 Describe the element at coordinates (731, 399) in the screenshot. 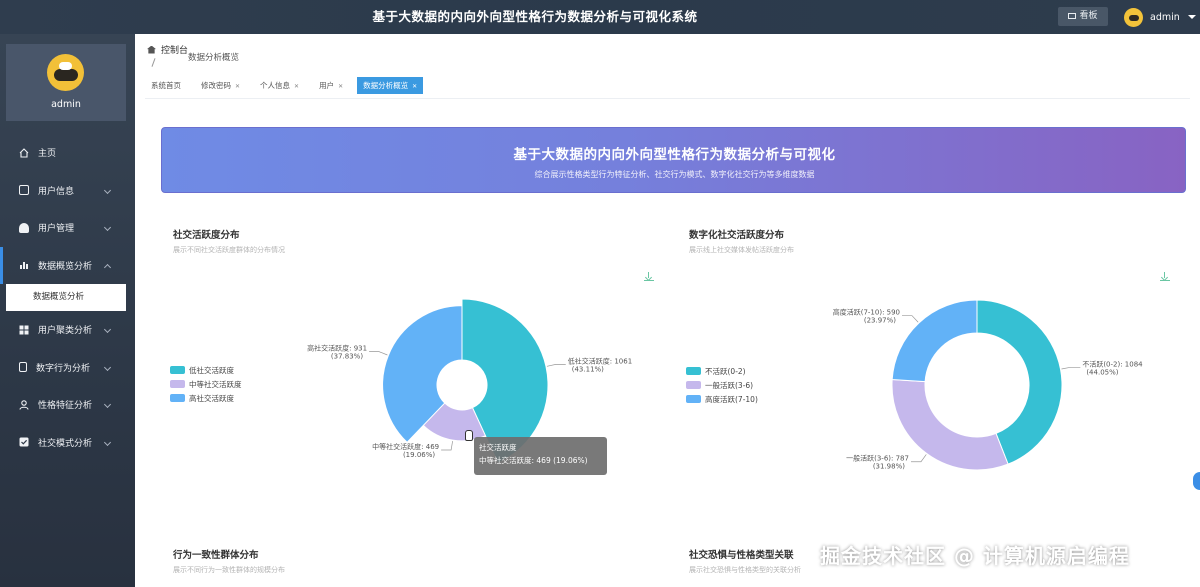

I see `legend-label: 高度活跃(7-10)` at that location.